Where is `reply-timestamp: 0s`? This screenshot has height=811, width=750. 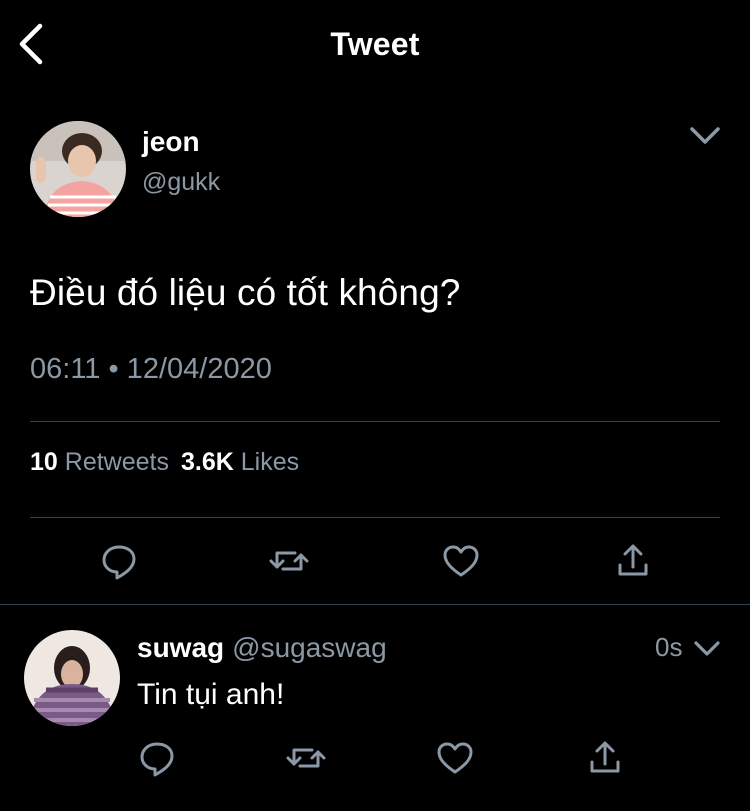
reply-timestamp: 0s is located at coordinates (669, 647).